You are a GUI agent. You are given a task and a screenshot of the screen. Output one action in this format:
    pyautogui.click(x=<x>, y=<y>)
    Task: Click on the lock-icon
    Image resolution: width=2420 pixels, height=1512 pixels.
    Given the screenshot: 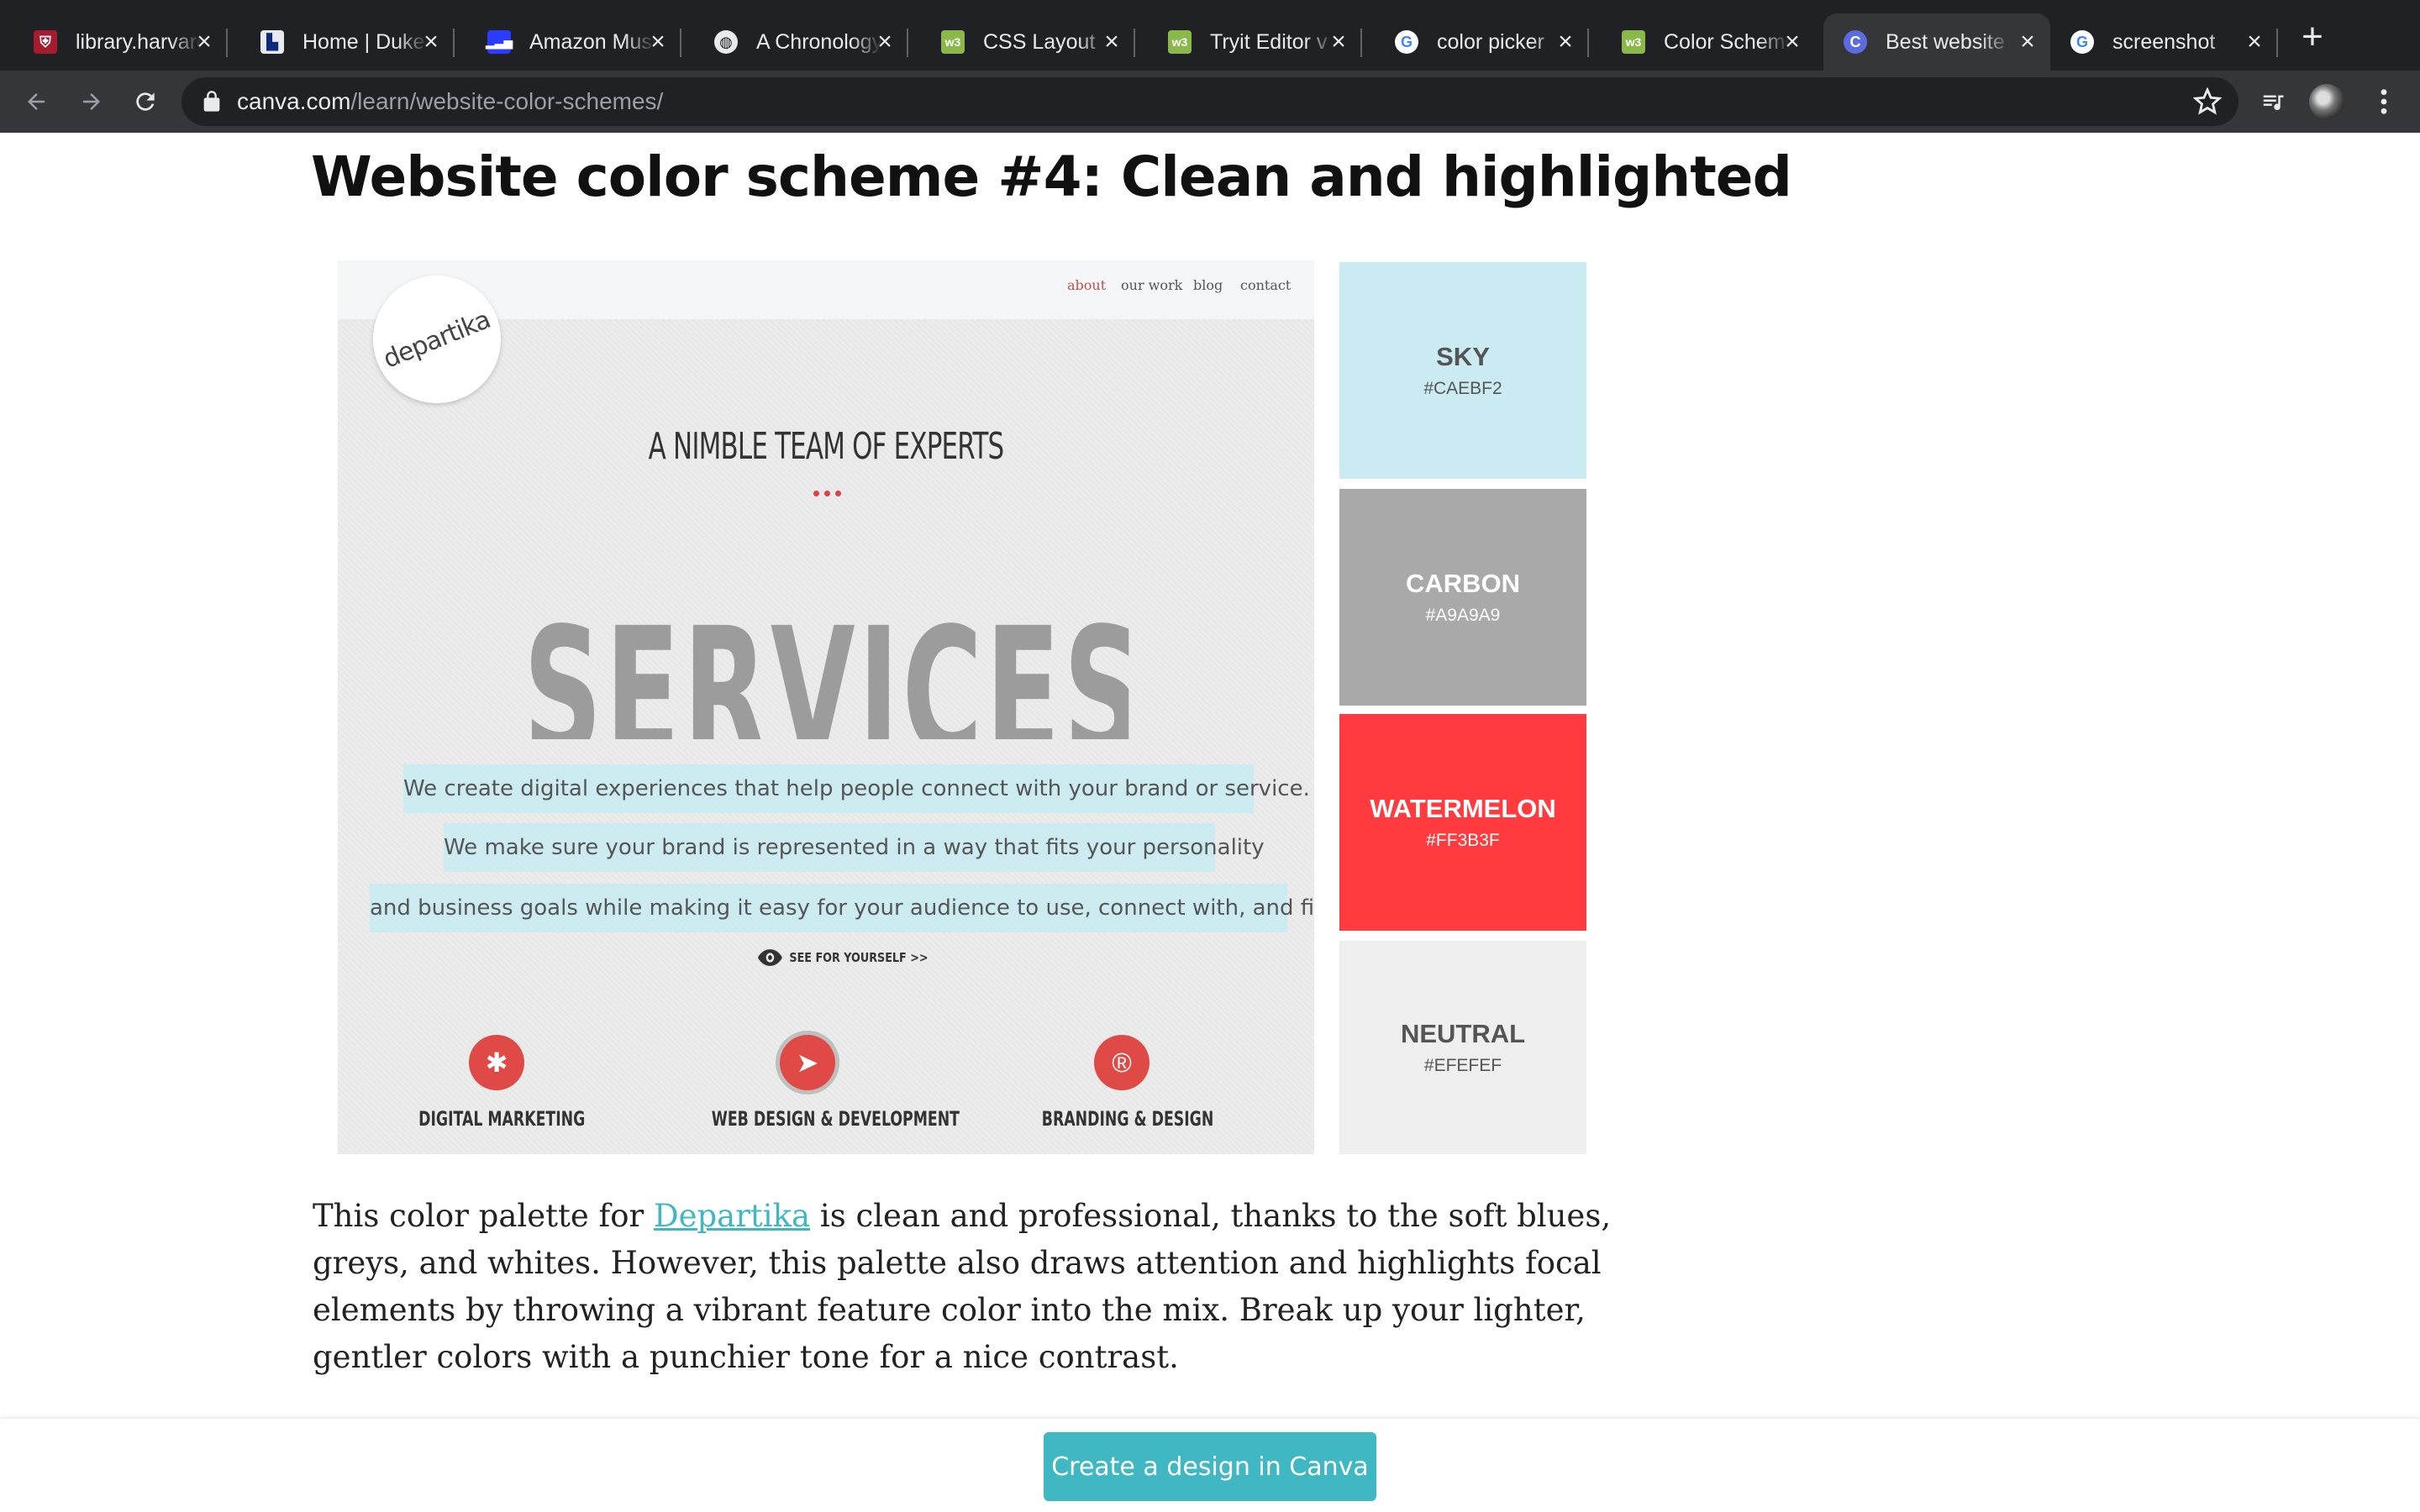 What is the action you would take?
    pyautogui.click(x=211, y=101)
    